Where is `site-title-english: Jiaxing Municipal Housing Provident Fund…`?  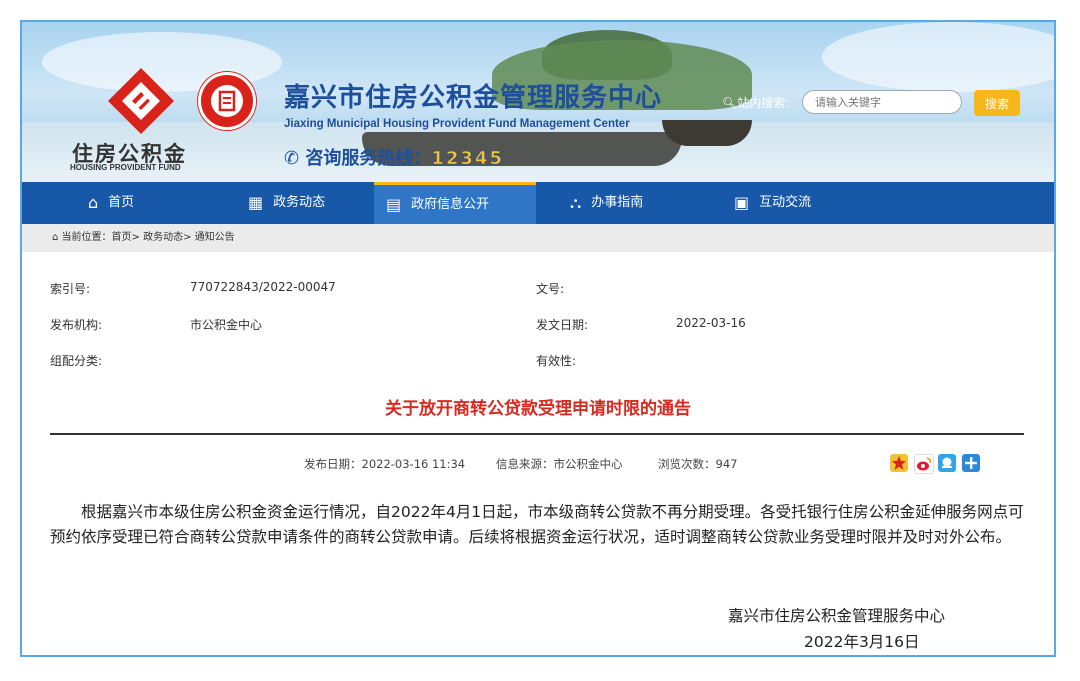
site-title-english: Jiaxing Municipal Housing Provident Fund… is located at coordinates (457, 124).